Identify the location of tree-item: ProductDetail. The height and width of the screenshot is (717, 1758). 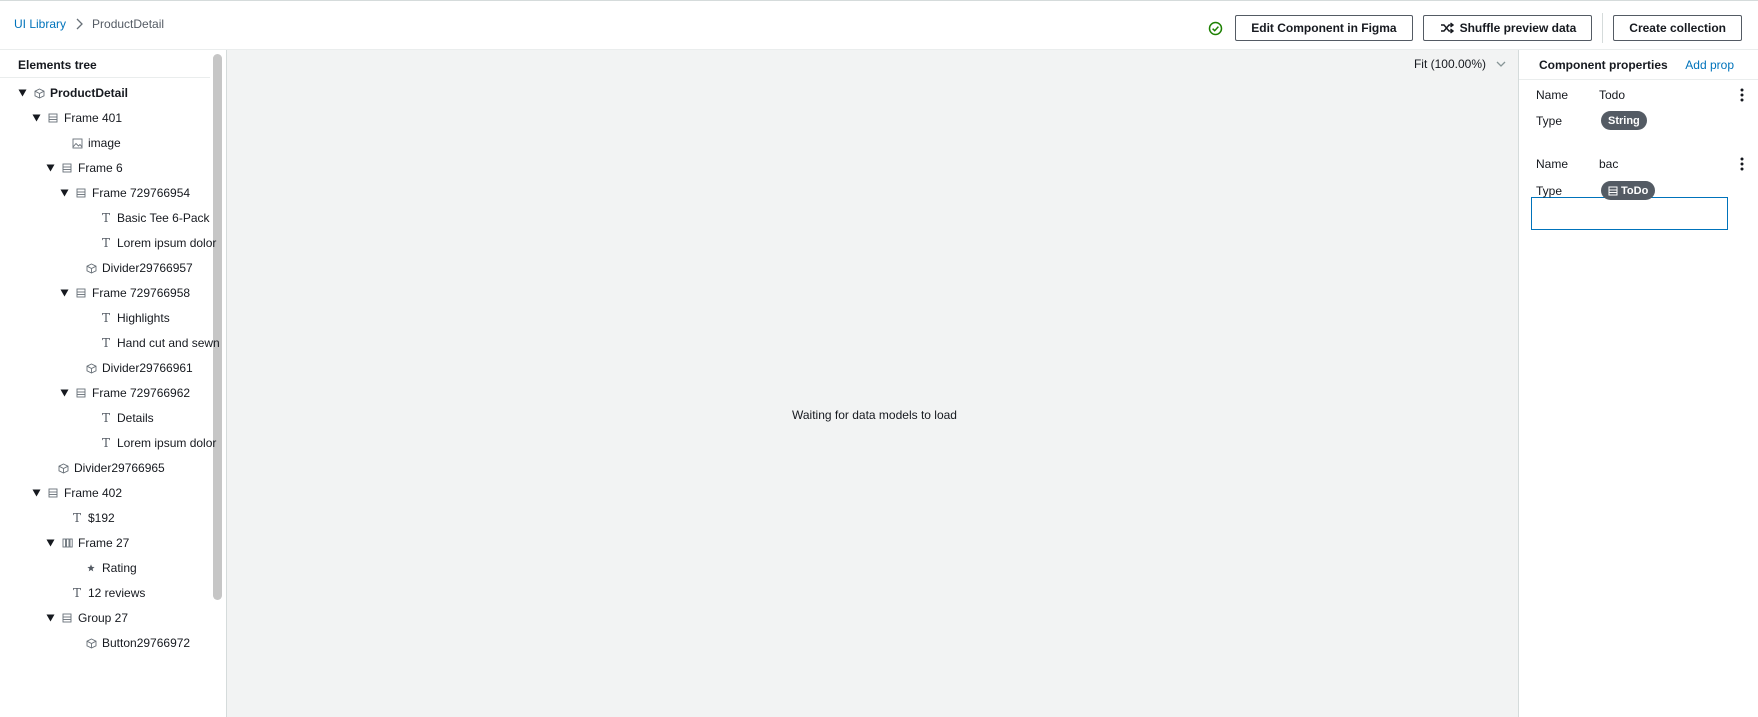
(72, 93).